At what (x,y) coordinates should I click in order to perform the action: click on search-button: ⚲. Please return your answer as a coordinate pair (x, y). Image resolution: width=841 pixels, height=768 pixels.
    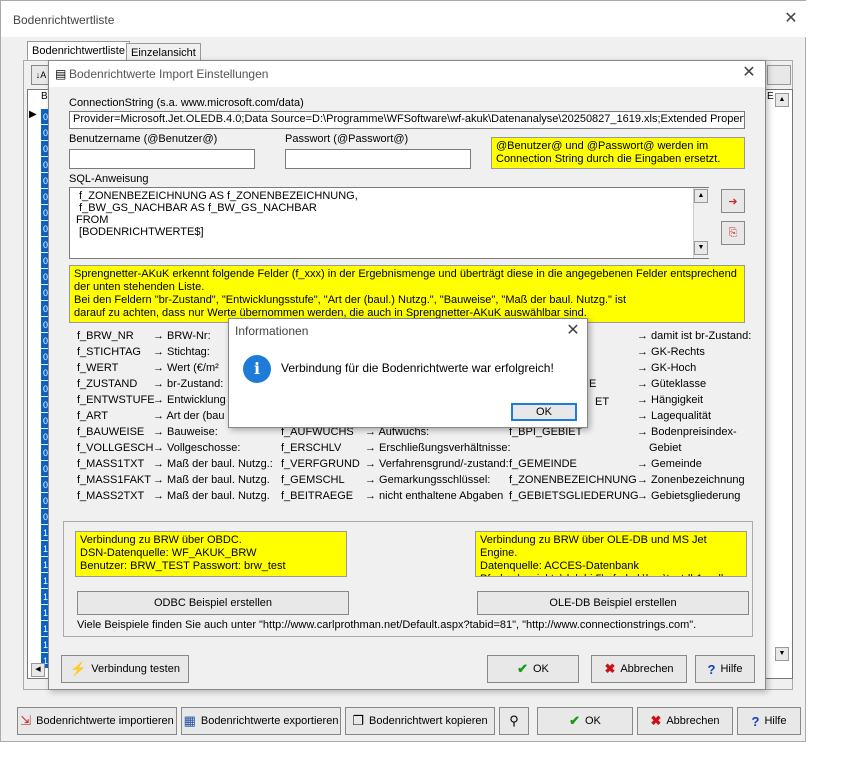
    Looking at the image, I should click on (514, 721).